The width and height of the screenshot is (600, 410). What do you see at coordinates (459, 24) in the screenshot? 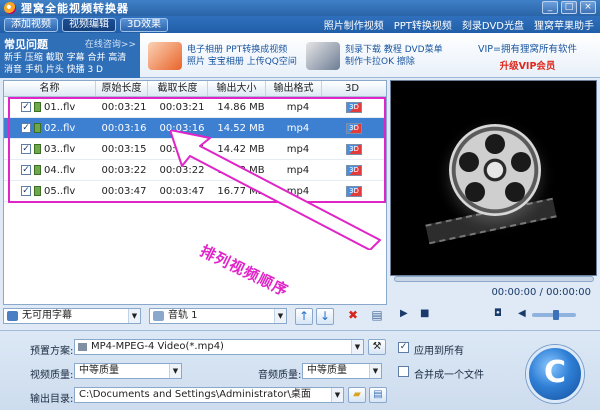
I see `menu-links: 照片制作视频 PPT转换视频 刻录DVD光盘 狸窝苹果助手` at bounding box center [459, 24].